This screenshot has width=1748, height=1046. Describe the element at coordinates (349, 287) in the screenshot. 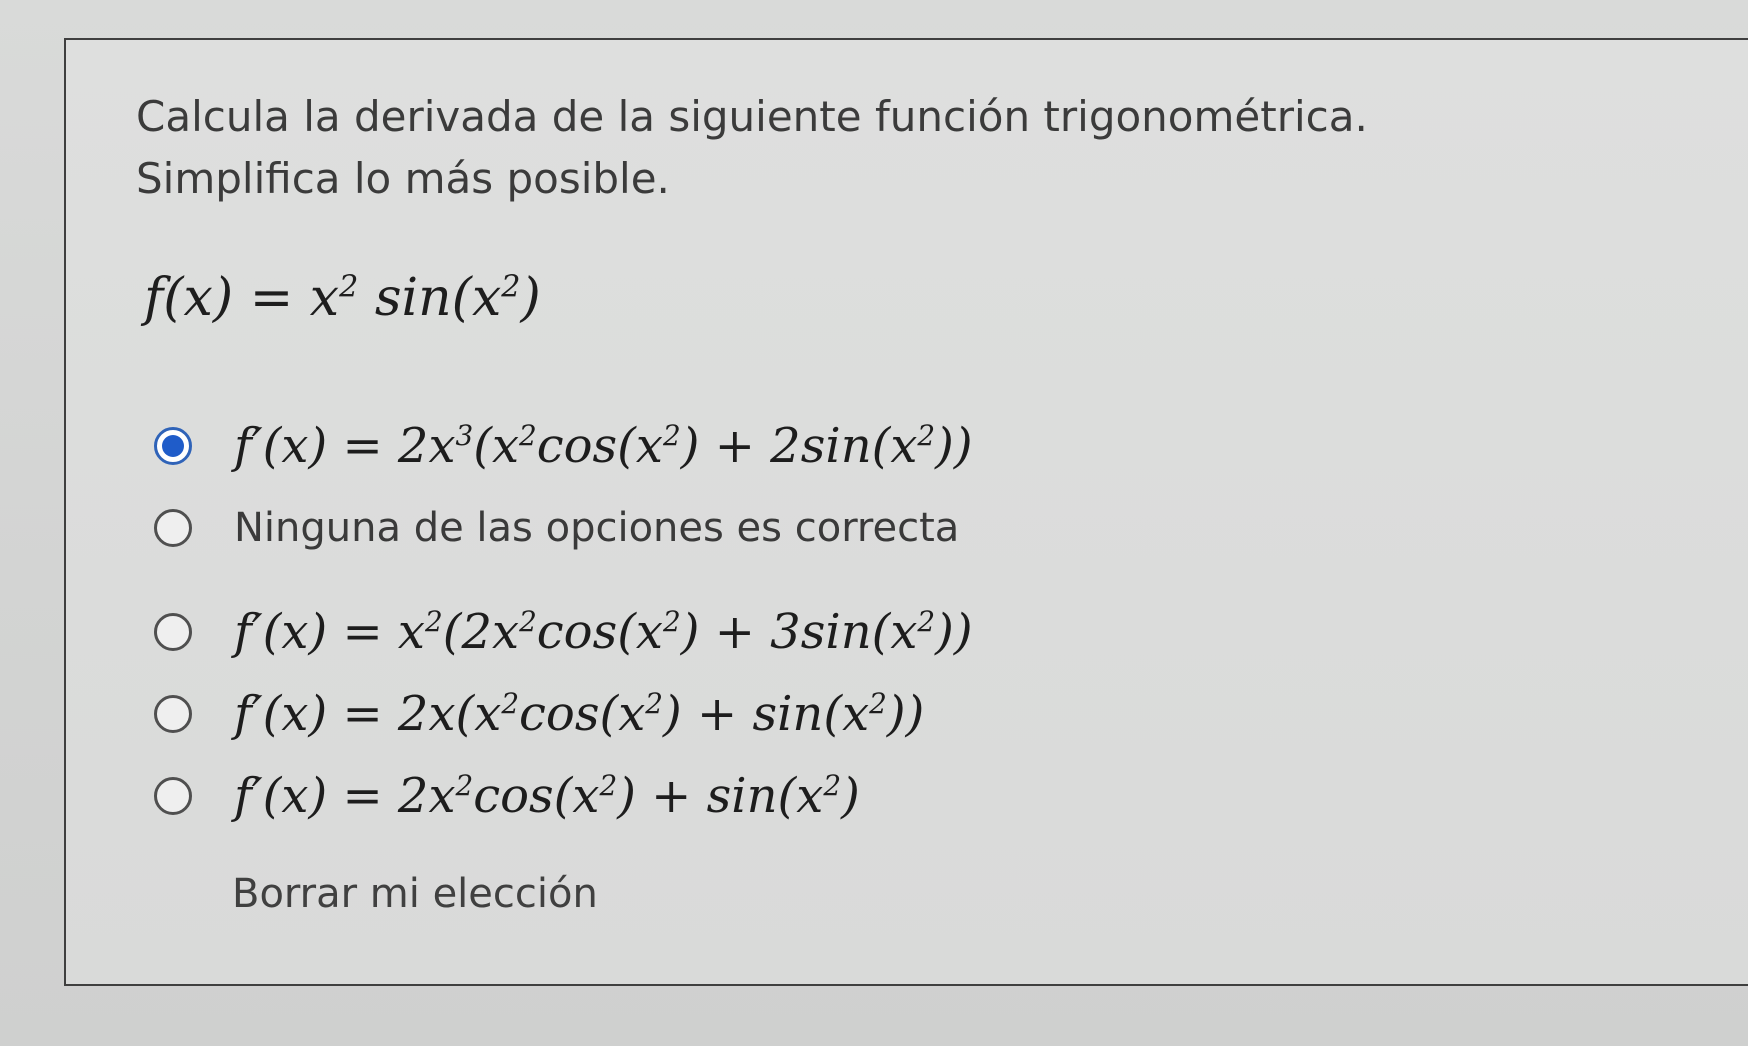

I see `function-rhs-exponent: 2` at that location.